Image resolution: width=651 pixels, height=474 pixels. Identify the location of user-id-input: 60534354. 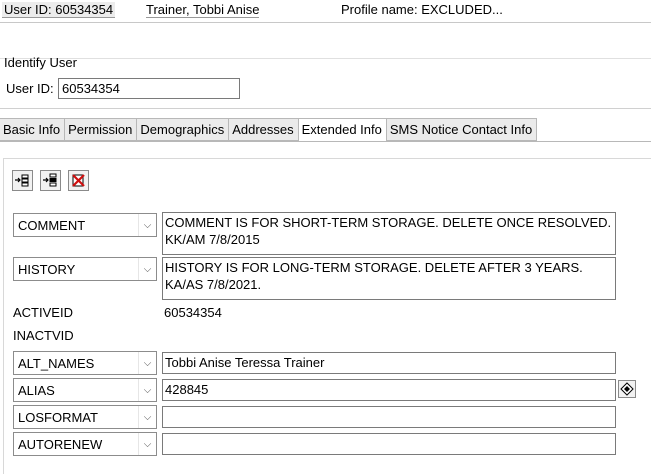
(149, 88).